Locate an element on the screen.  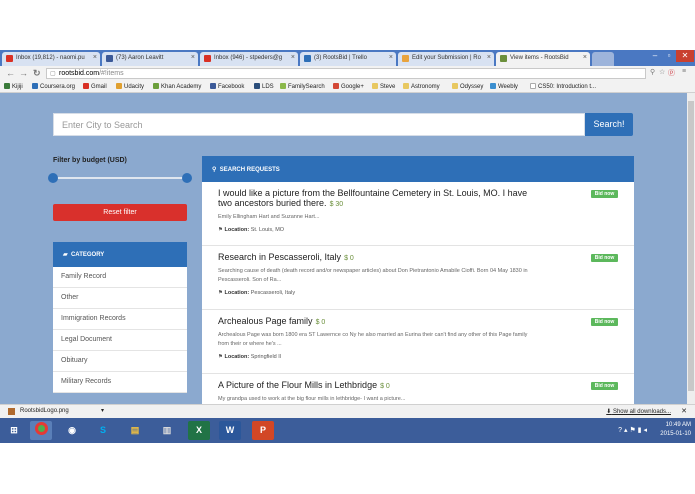
location-value: Pescasseroli, Italy is located at coordinates (273, 293).